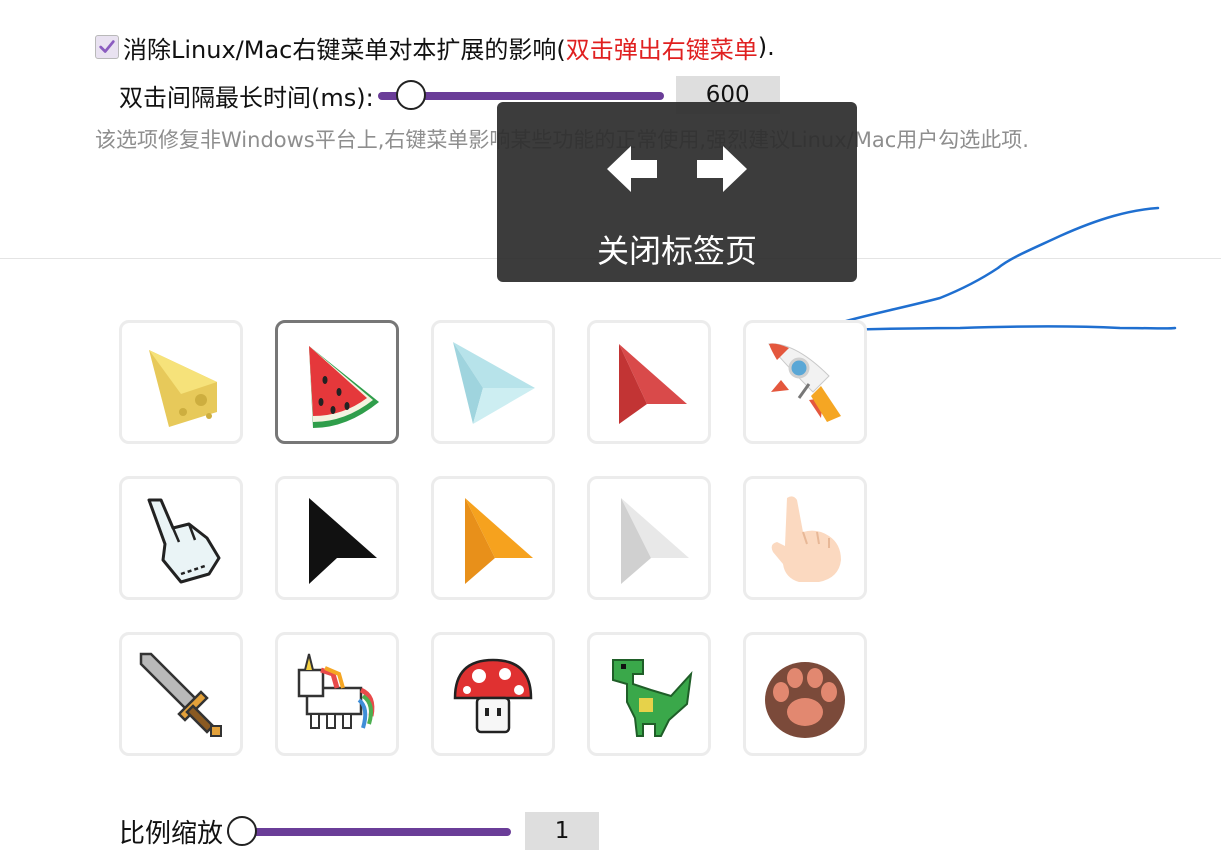 This screenshot has height=865, width=1221. I want to click on pixel-mushroom-icon, so click(493, 696).